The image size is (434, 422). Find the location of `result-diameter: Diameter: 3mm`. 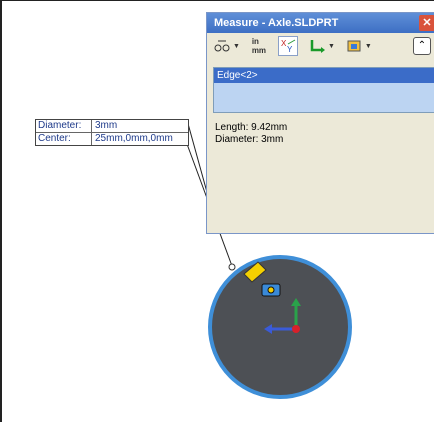

result-diameter: Diameter: 3mm is located at coordinates (249, 139).